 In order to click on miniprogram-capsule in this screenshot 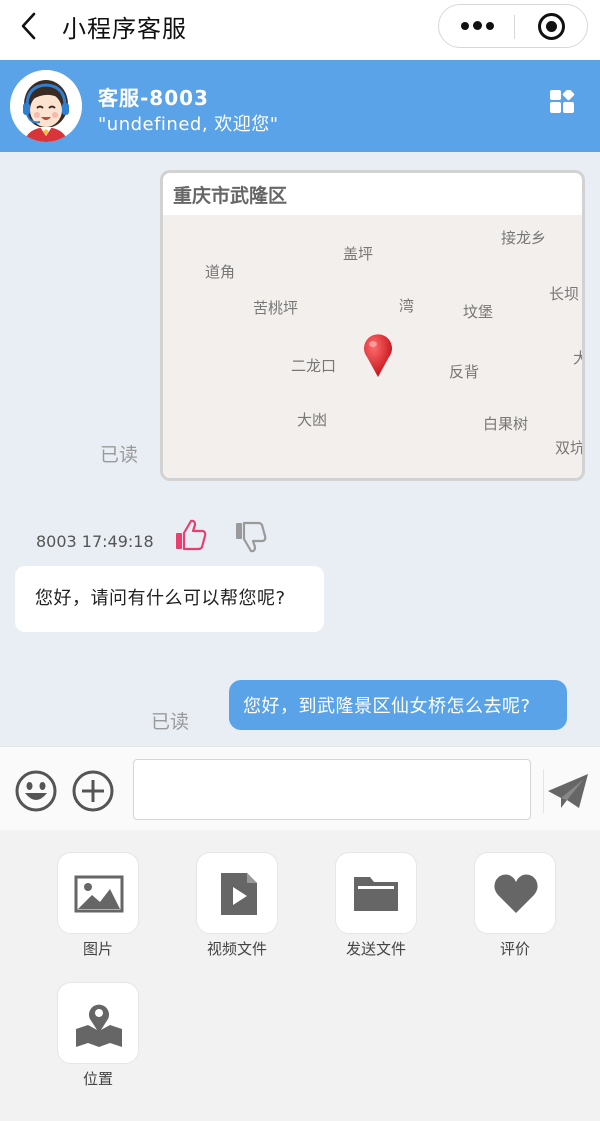, I will do `click(513, 26)`.